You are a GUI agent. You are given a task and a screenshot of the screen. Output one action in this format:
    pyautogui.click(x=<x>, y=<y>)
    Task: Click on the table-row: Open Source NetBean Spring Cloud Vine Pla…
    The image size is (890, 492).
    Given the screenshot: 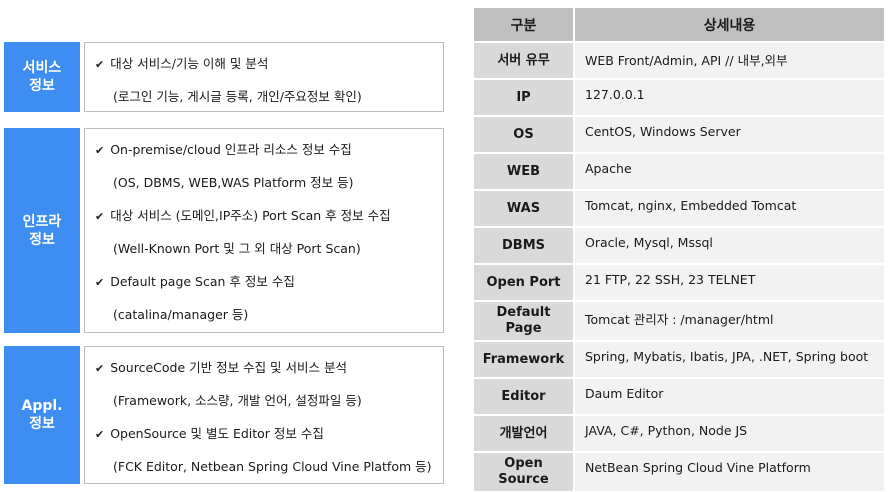 What is the action you would take?
    pyautogui.click(x=679, y=472)
    